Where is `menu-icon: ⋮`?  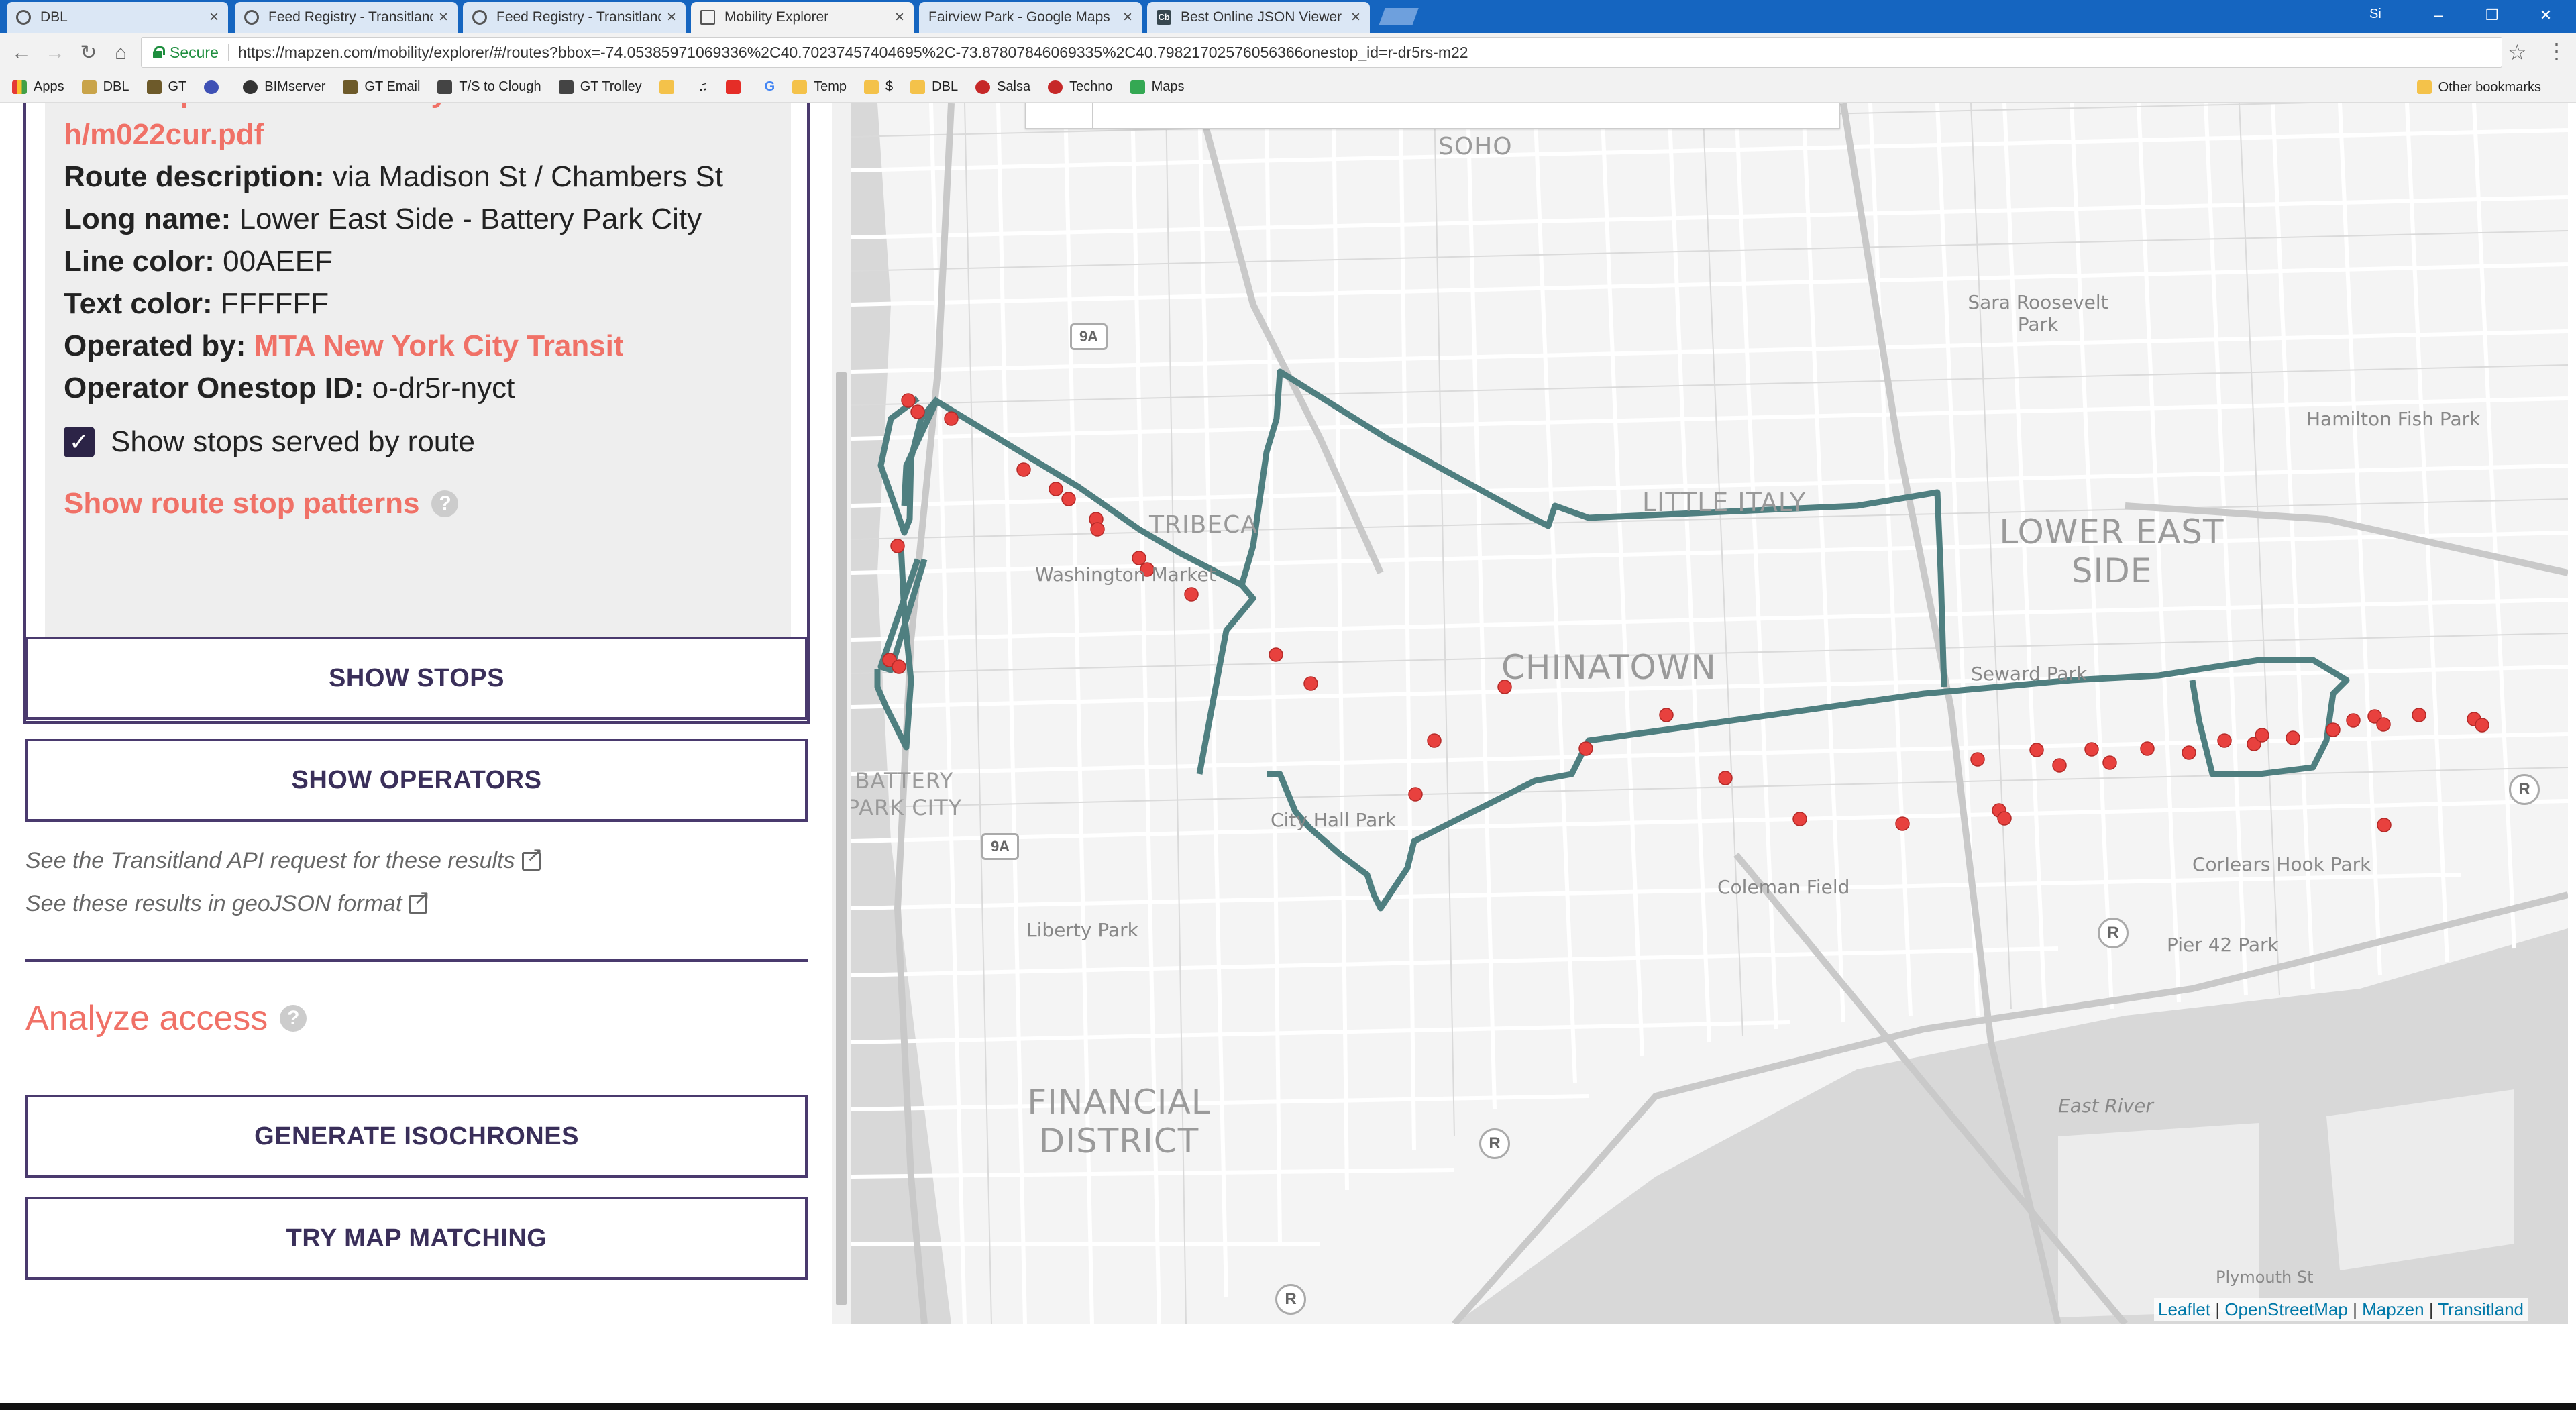
menu-icon: ⋮ is located at coordinates (2556, 51).